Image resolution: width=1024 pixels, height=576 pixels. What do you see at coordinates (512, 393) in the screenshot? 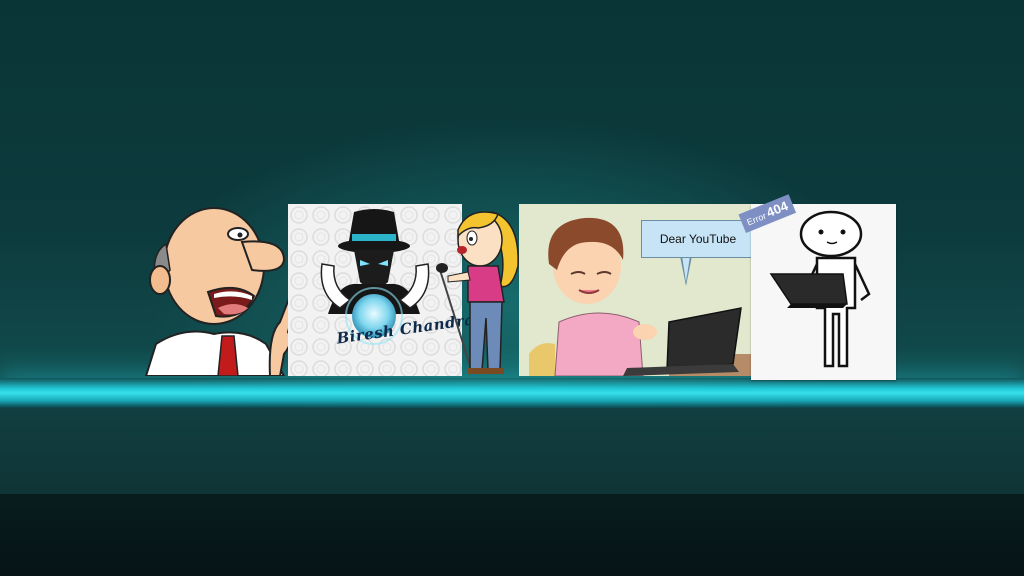
I see `neon-shelf-light` at bounding box center [512, 393].